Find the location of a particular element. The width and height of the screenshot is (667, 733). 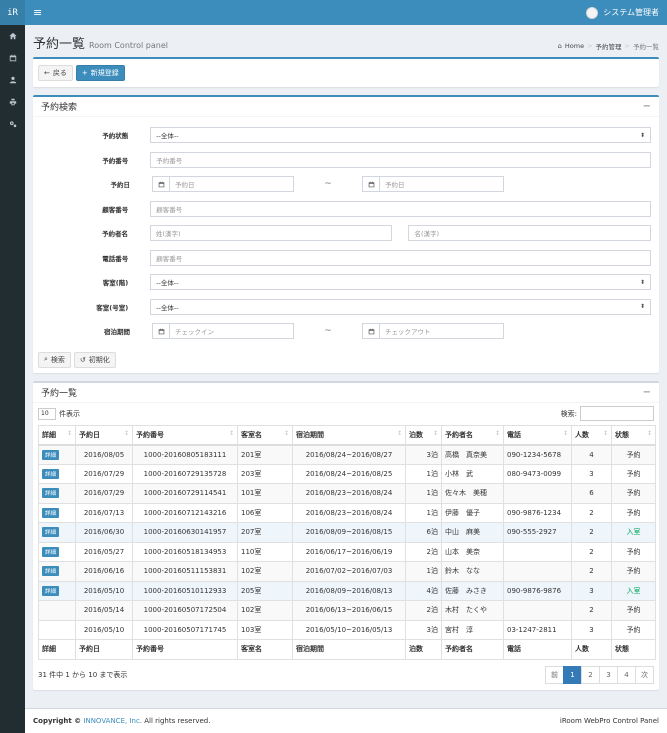

table-search-input is located at coordinates (617, 413).